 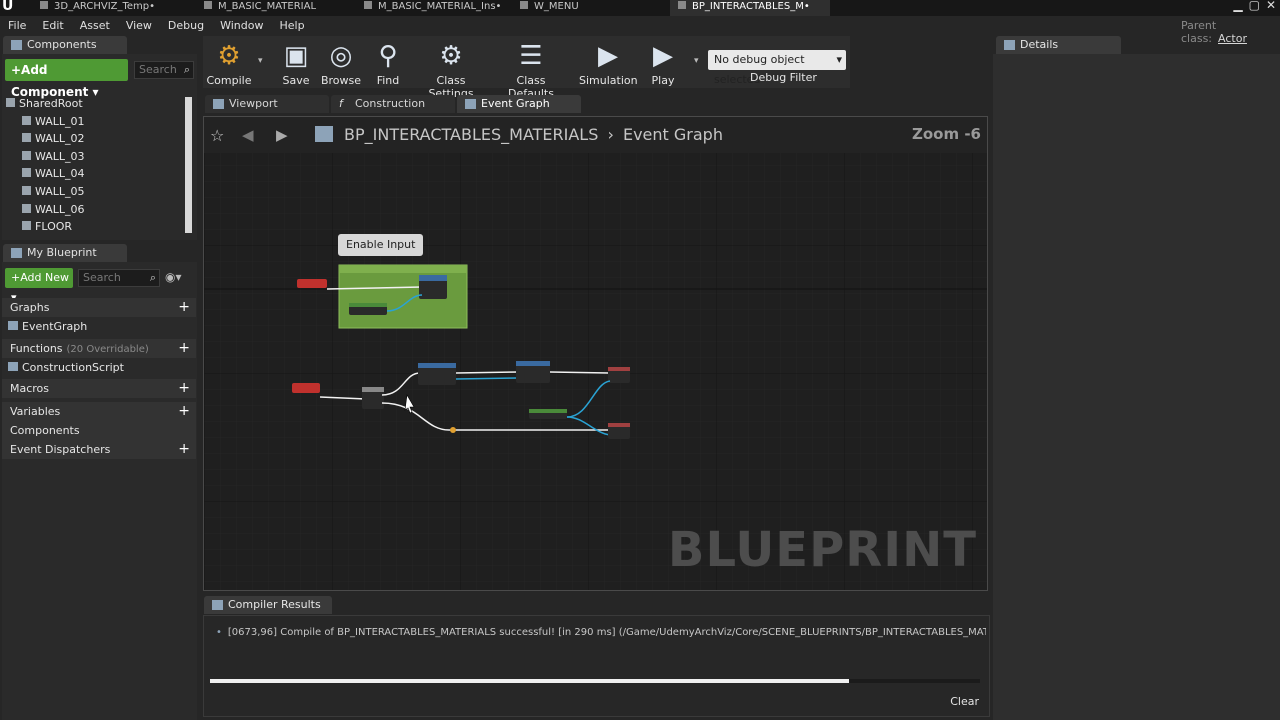 I want to click on details-tab: Details, so click(x=1058, y=45).